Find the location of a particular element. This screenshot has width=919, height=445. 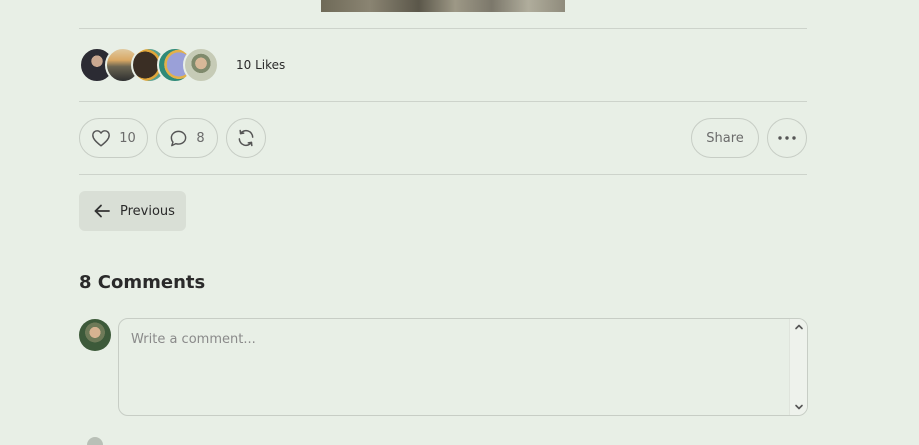

arrow-left-icon is located at coordinates (102, 211).